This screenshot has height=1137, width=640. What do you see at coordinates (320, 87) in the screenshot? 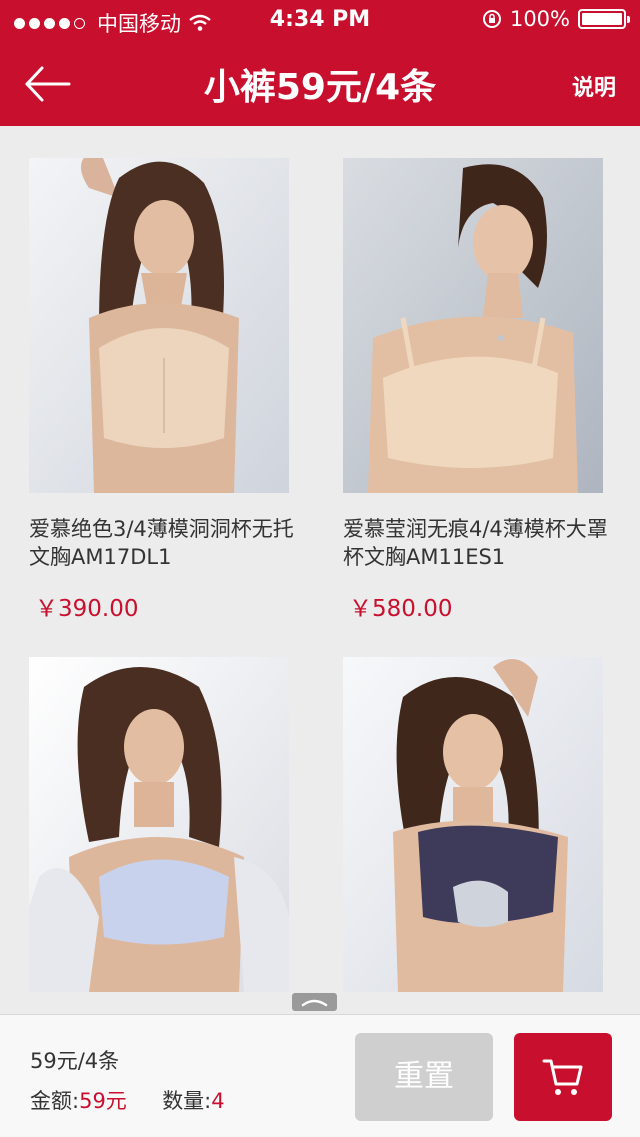
I see `page-title: 小裤59元/4条` at bounding box center [320, 87].